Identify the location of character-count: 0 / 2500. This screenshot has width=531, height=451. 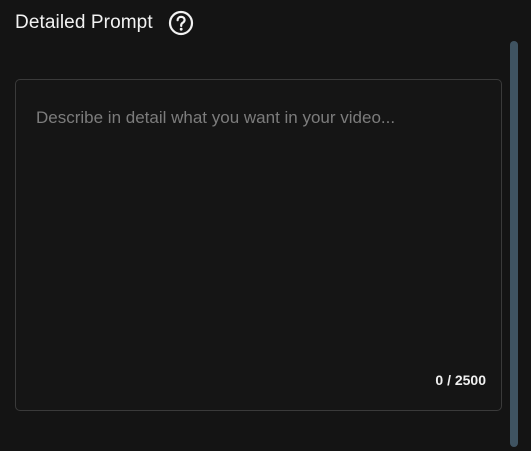
(460, 380).